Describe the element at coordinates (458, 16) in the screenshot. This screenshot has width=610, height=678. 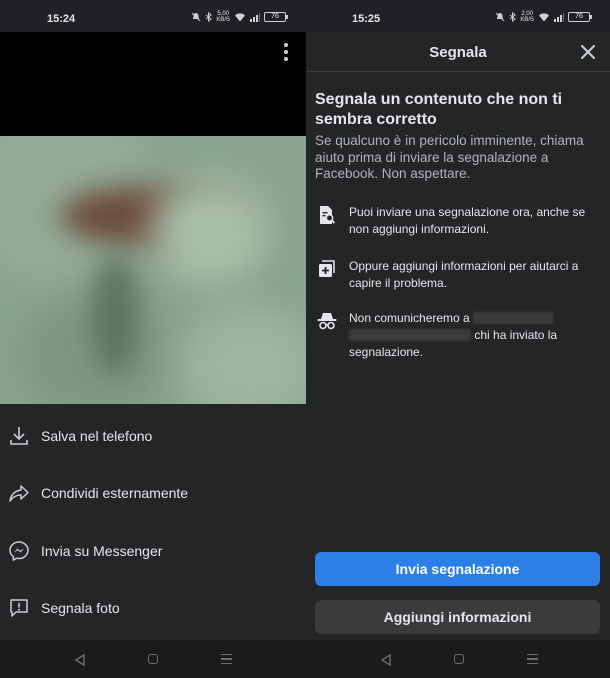
I see `status-bar: 15:25 2,00 KB/S 76` at that location.